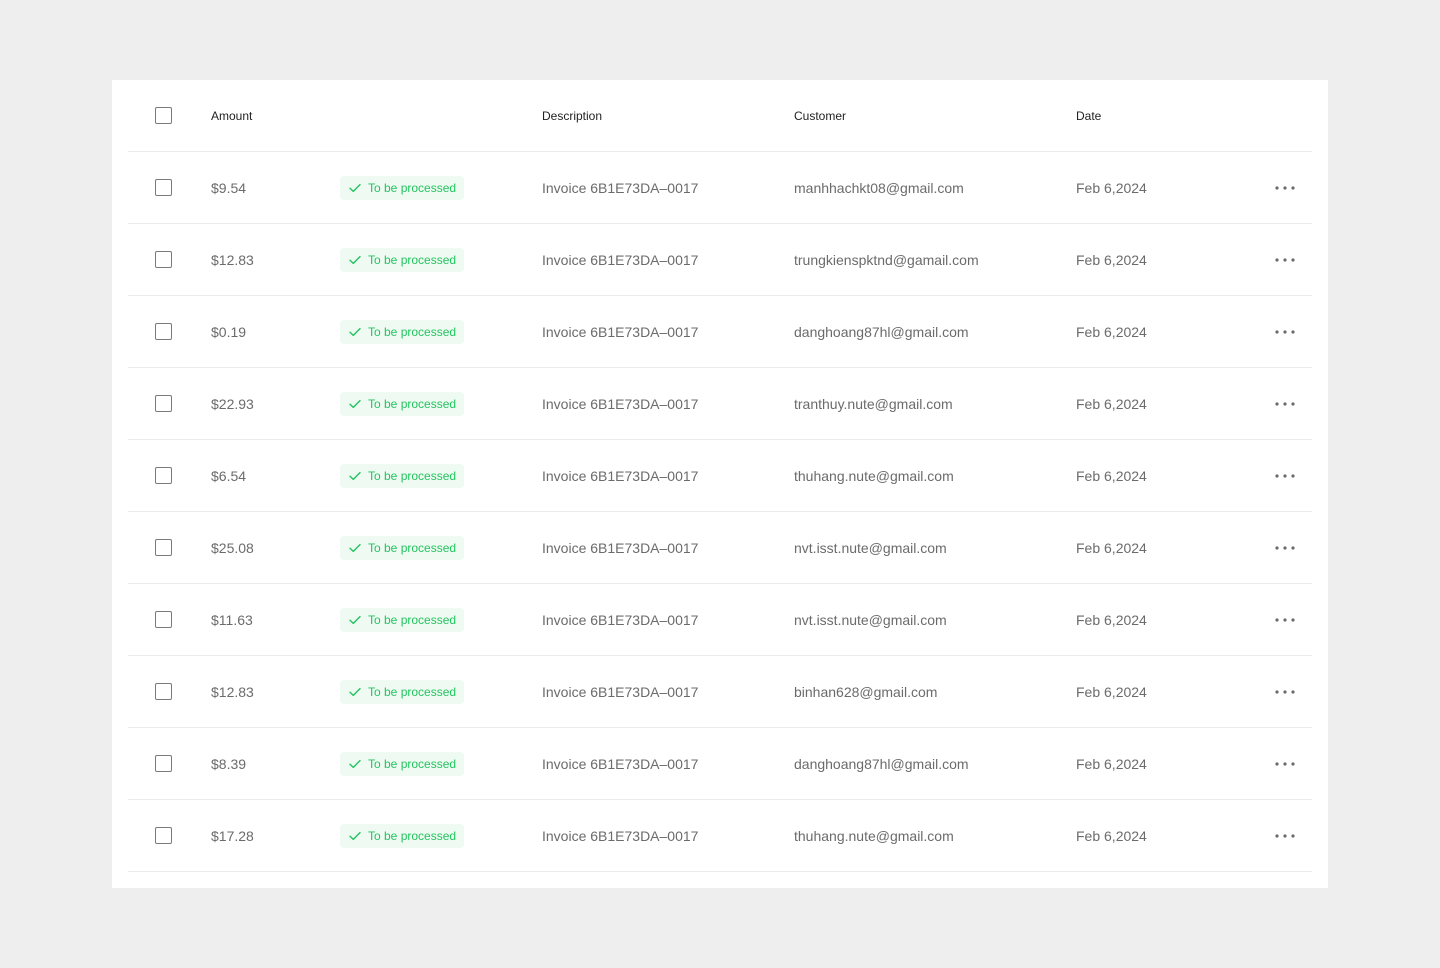  I want to click on amount-cell: $0.19, so click(229, 331).